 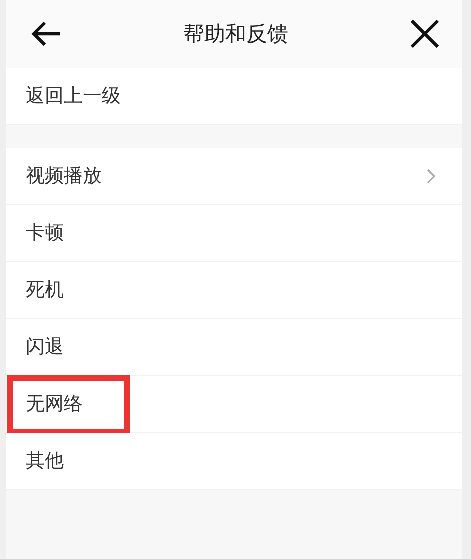 I want to click on menu-item: 卡顿, so click(x=234, y=233).